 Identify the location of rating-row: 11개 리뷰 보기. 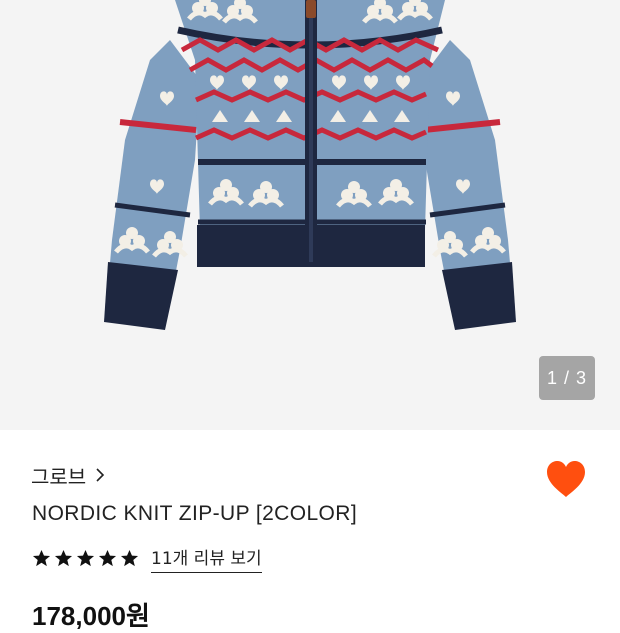
(147, 558).